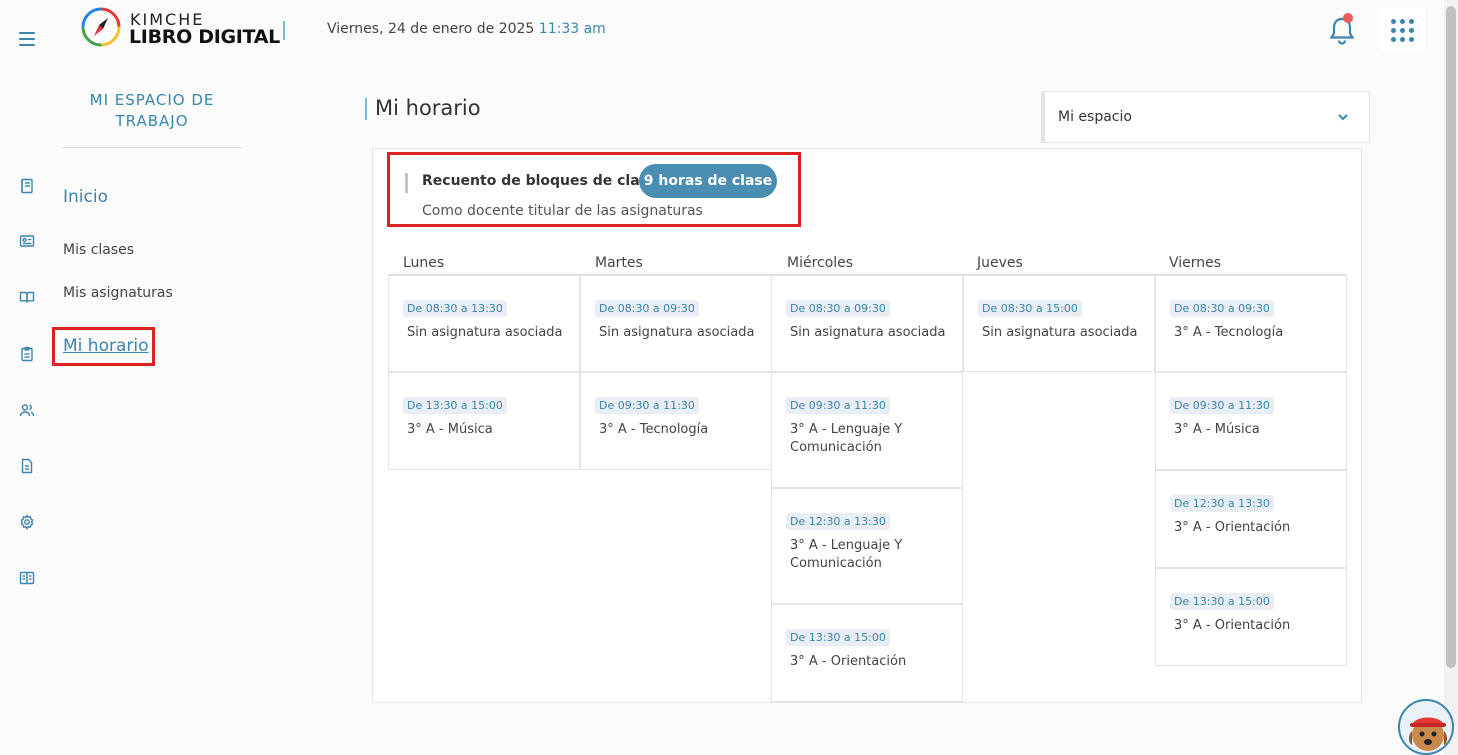 The height and width of the screenshot is (755, 1458). I want to click on book-open-icon, so click(27, 297).